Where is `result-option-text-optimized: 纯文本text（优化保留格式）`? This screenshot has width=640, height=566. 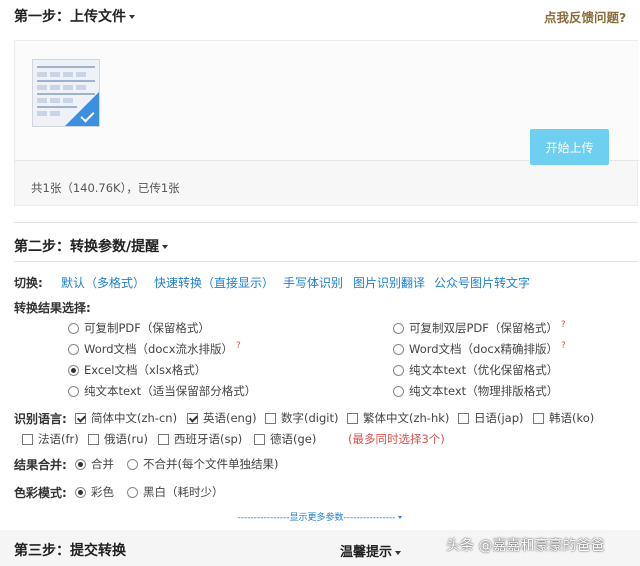
result-option-text-optimized: 纯文本text（优化保留格式） is located at coordinates (475, 370).